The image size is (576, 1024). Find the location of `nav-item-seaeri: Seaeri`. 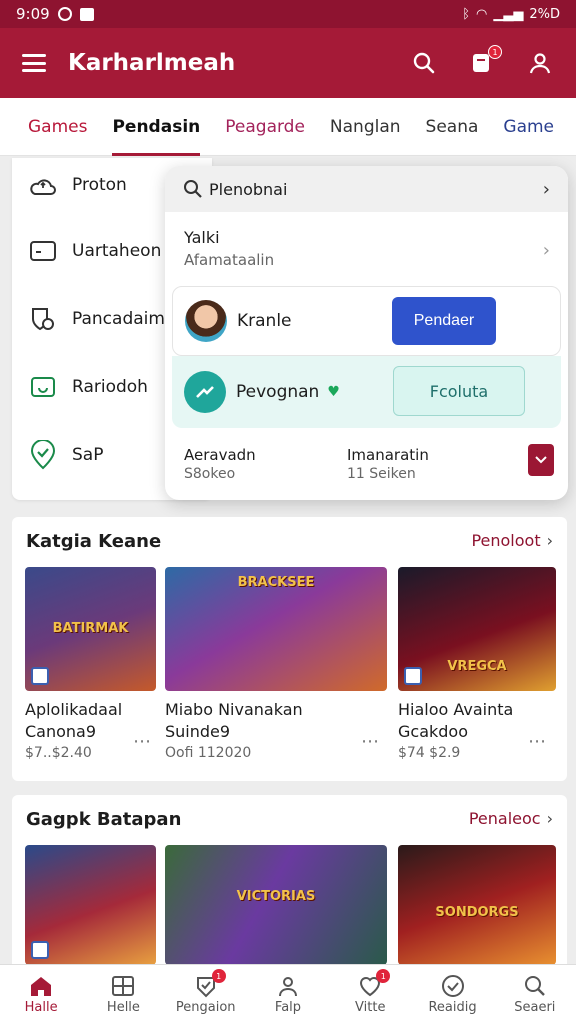

nav-item-seaeri: Seaeri is located at coordinates (535, 994).